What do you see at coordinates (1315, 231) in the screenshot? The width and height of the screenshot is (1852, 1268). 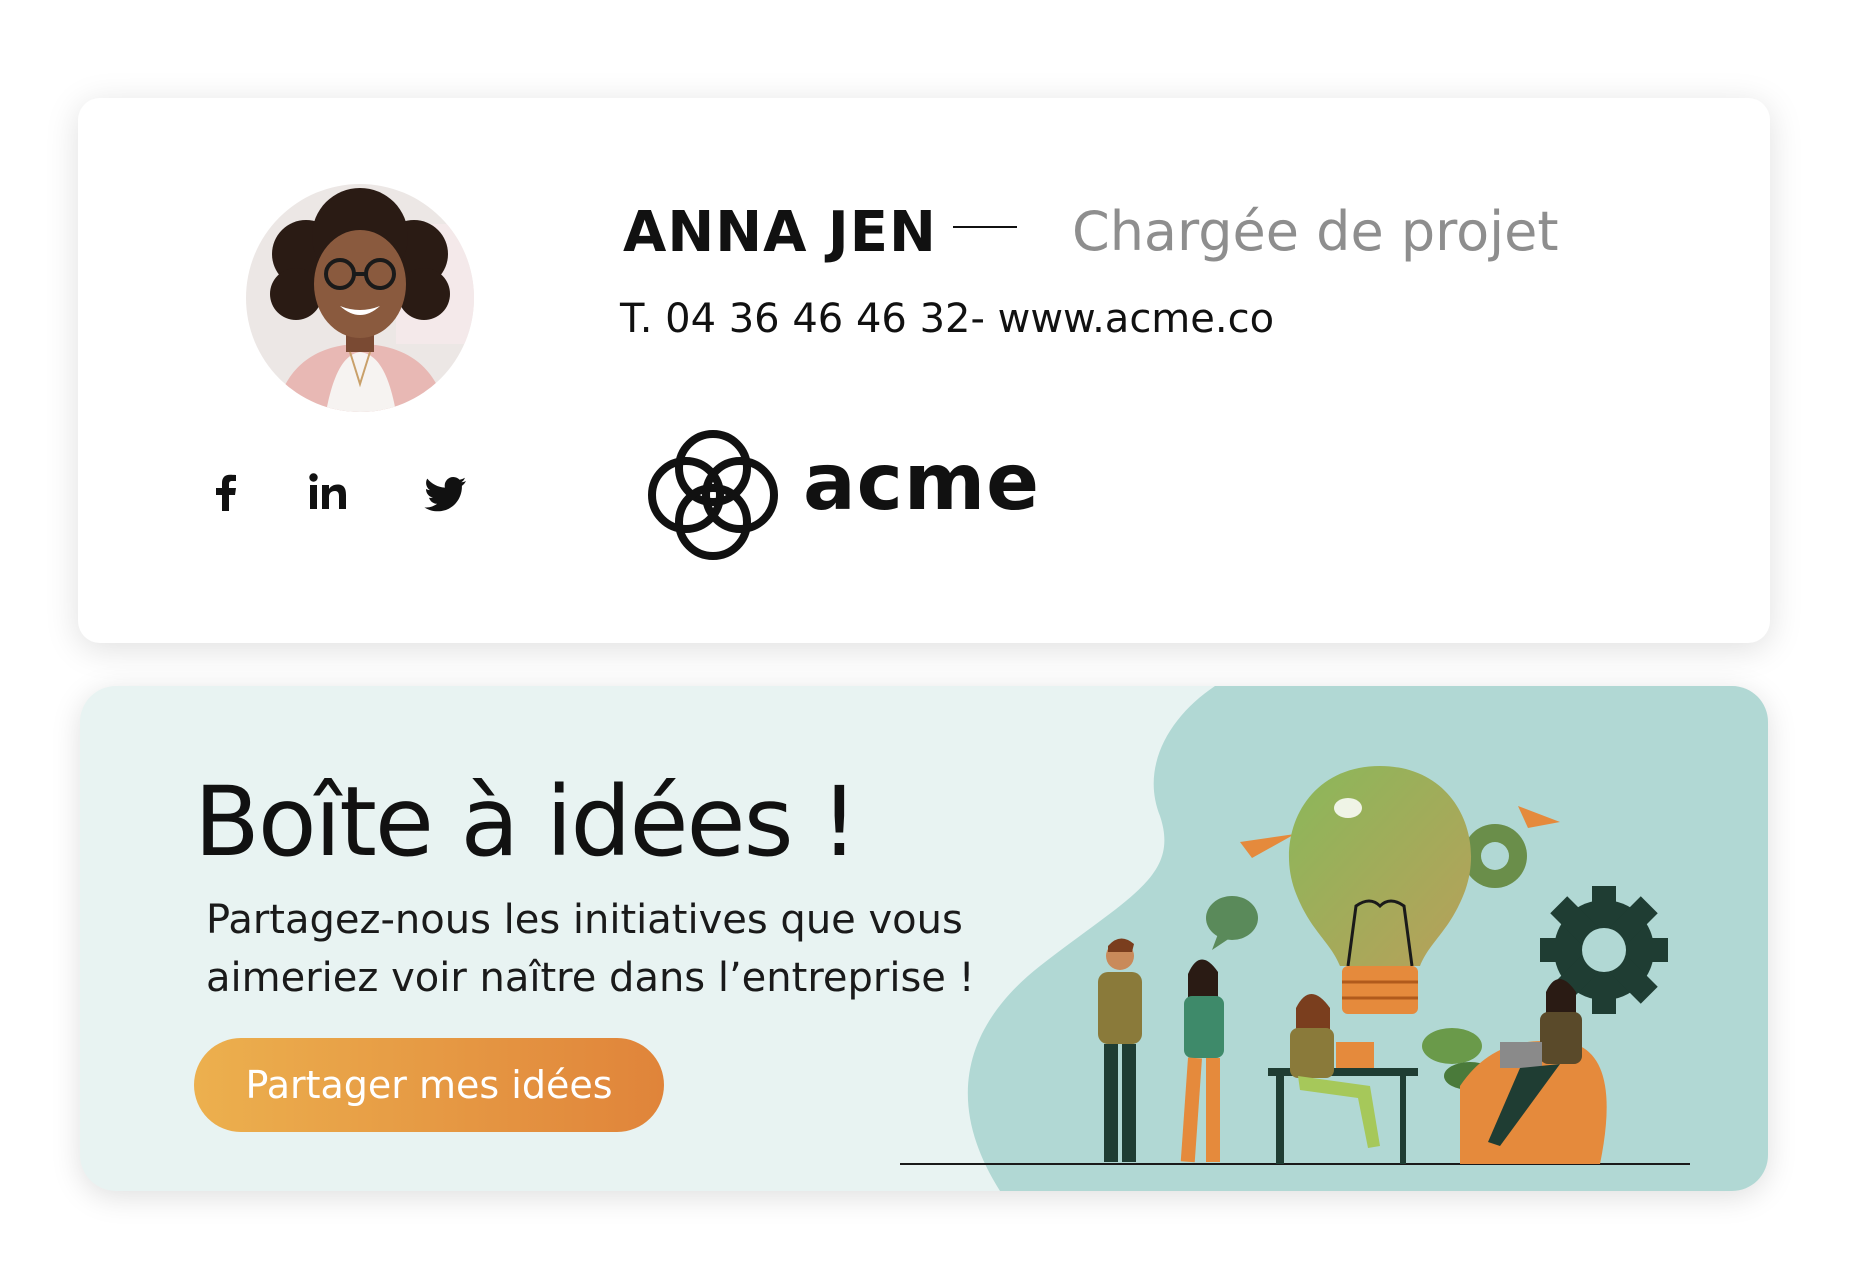 I see `job-title: Chargée de projet` at bounding box center [1315, 231].